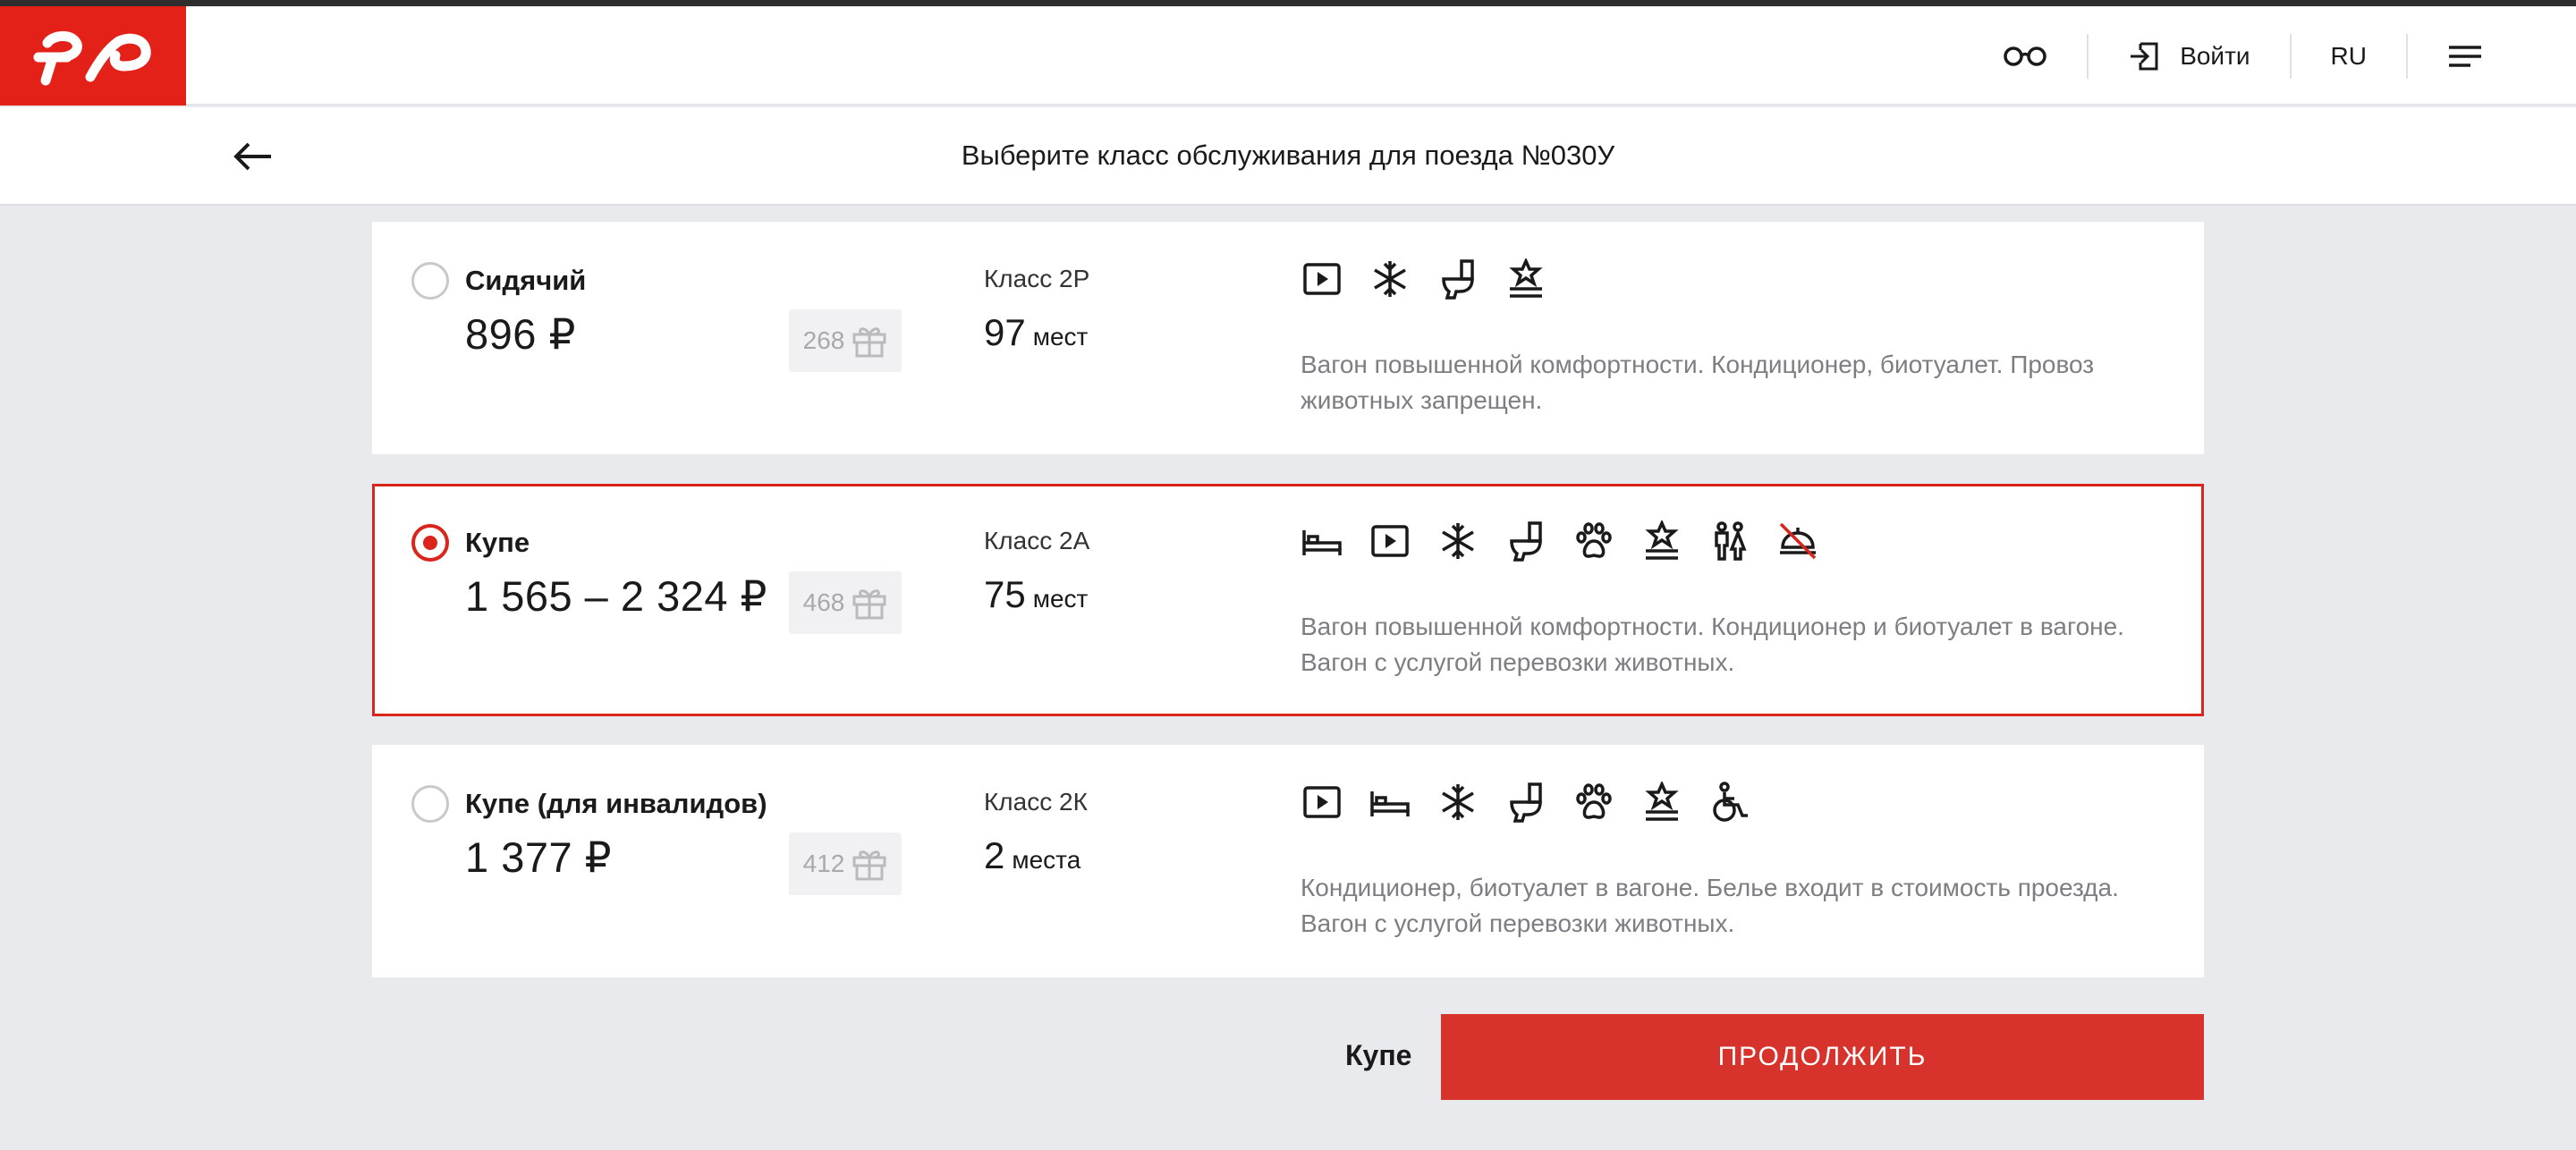 This screenshot has width=2576, height=1150. Describe the element at coordinates (1046, 860) in the screenshot. I see `seats-word: места` at that location.